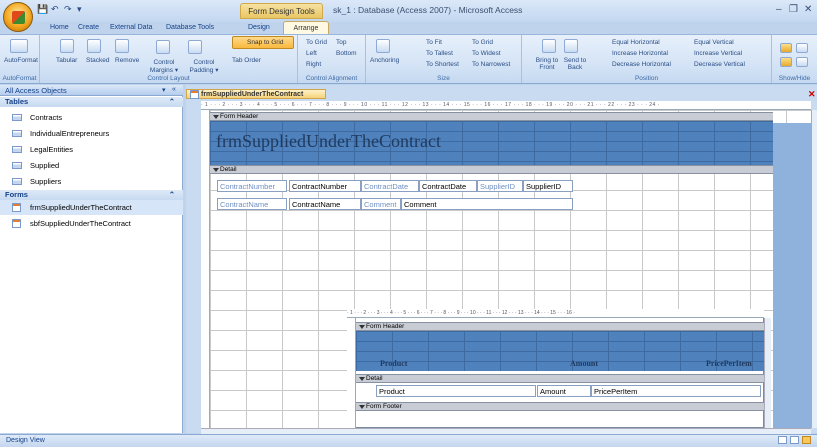 The height and width of the screenshot is (447, 817). What do you see at coordinates (560, 326) in the screenshot?
I see `subform-header-bar: Form Header` at bounding box center [560, 326].